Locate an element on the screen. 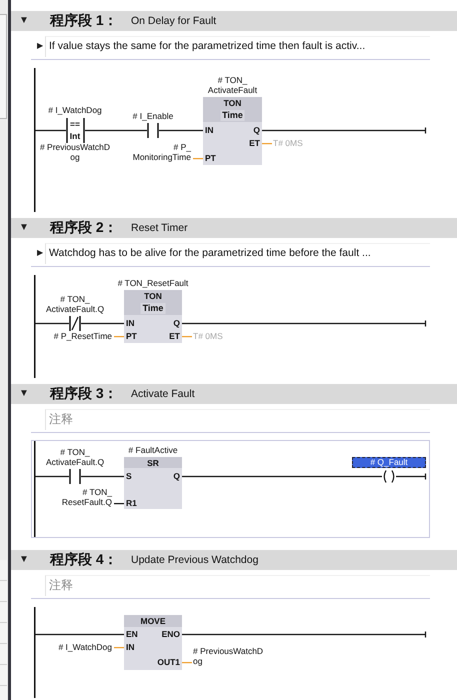 This screenshot has width=457, height=700. network-title: Update Previous Watchdog is located at coordinates (194, 560).